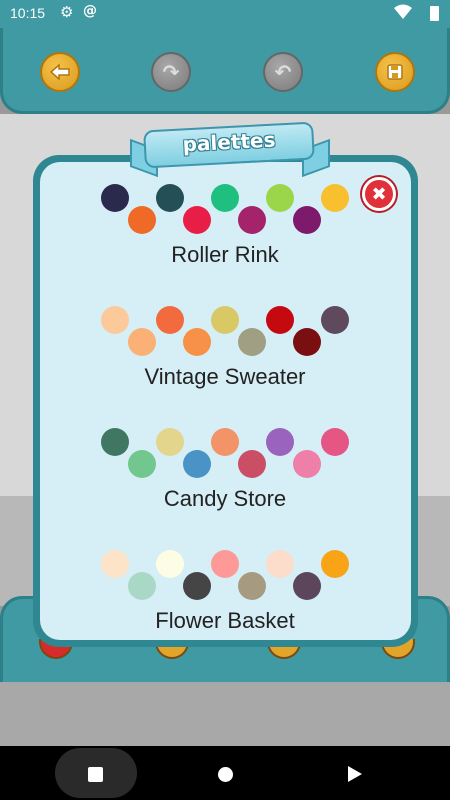 The image size is (450, 800). Describe the element at coordinates (434, 13) in the screenshot. I see `battery-icon` at that location.